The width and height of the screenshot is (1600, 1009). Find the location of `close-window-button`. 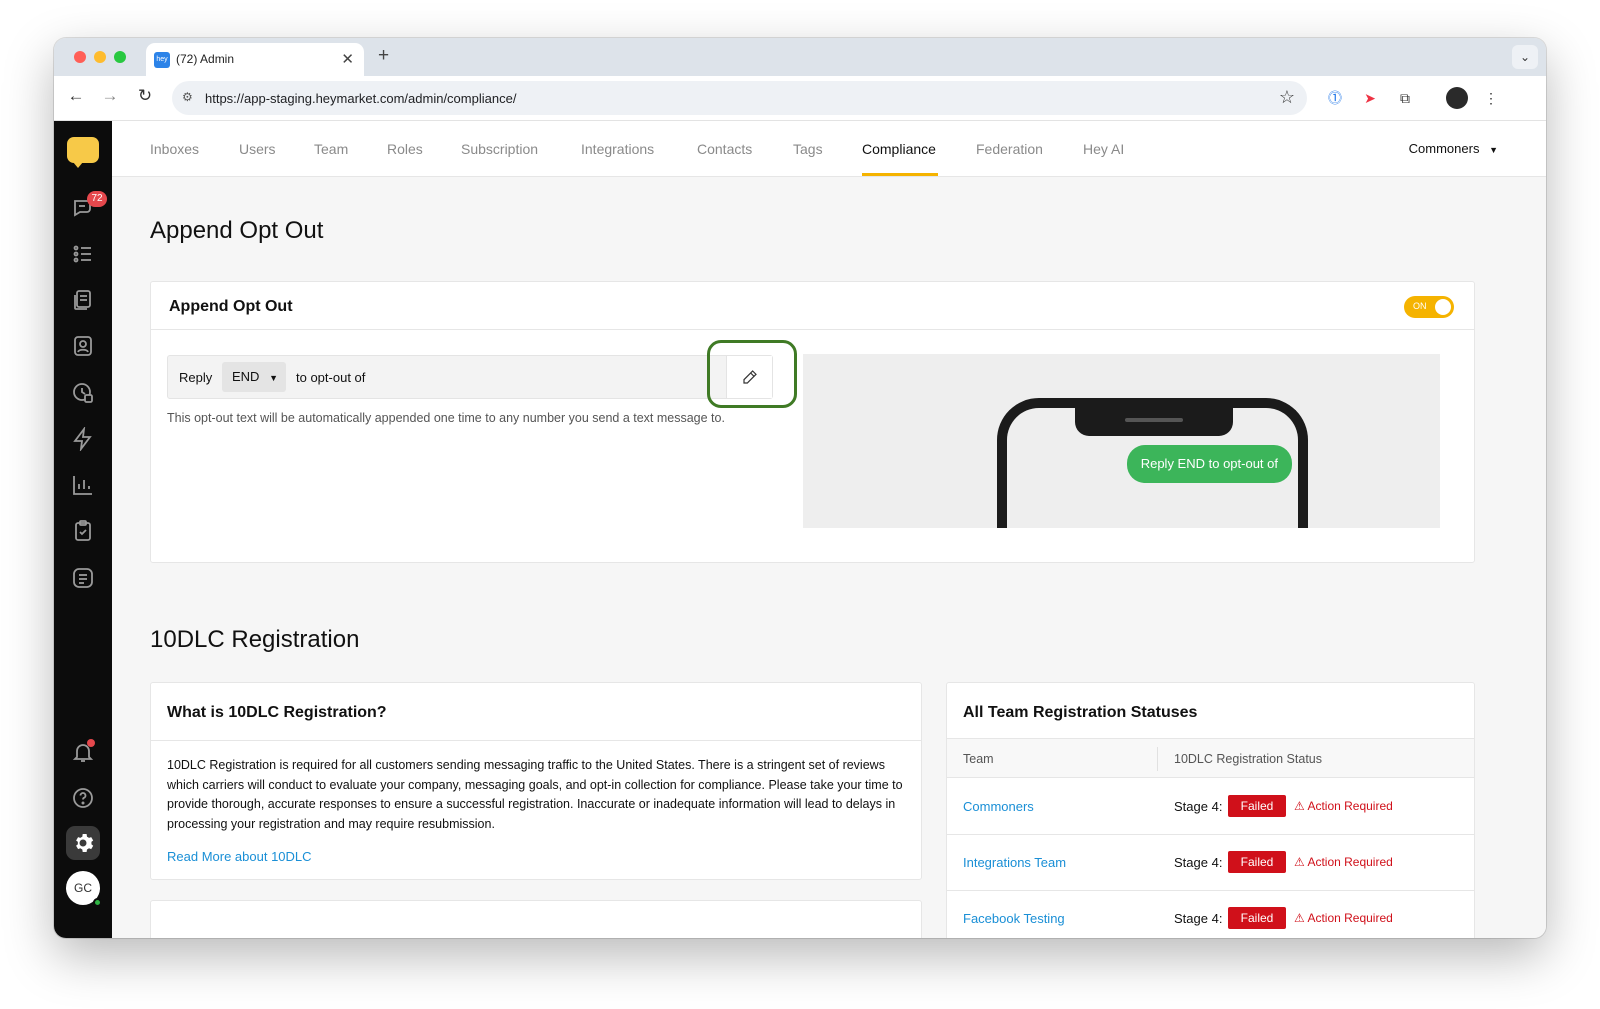

close-window-button is located at coordinates (80, 57).